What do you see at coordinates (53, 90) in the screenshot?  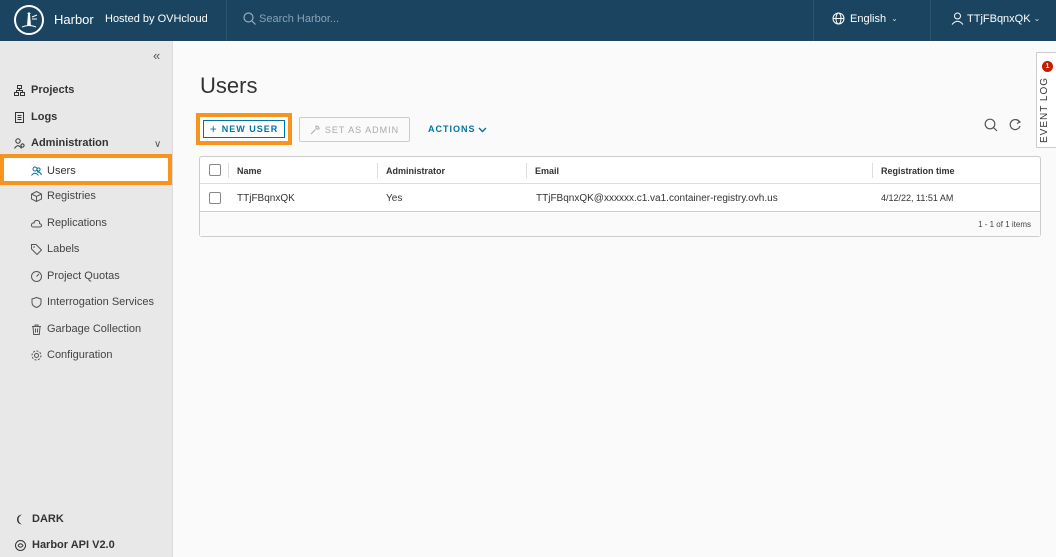 I see `sidebar-item-label: Projects` at bounding box center [53, 90].